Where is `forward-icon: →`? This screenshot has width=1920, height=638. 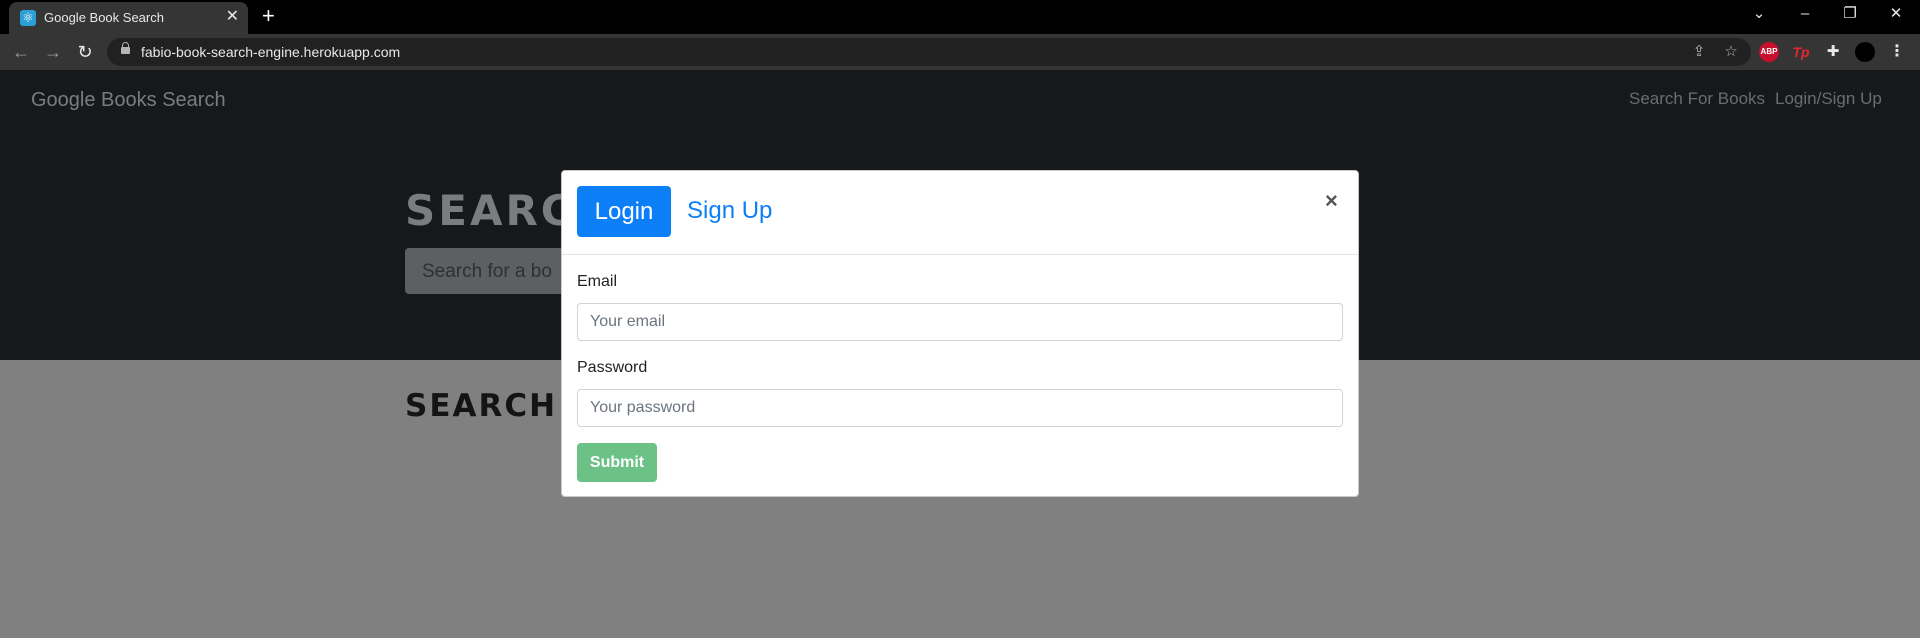 forward-icon: → is located at coordinates (53, 52).